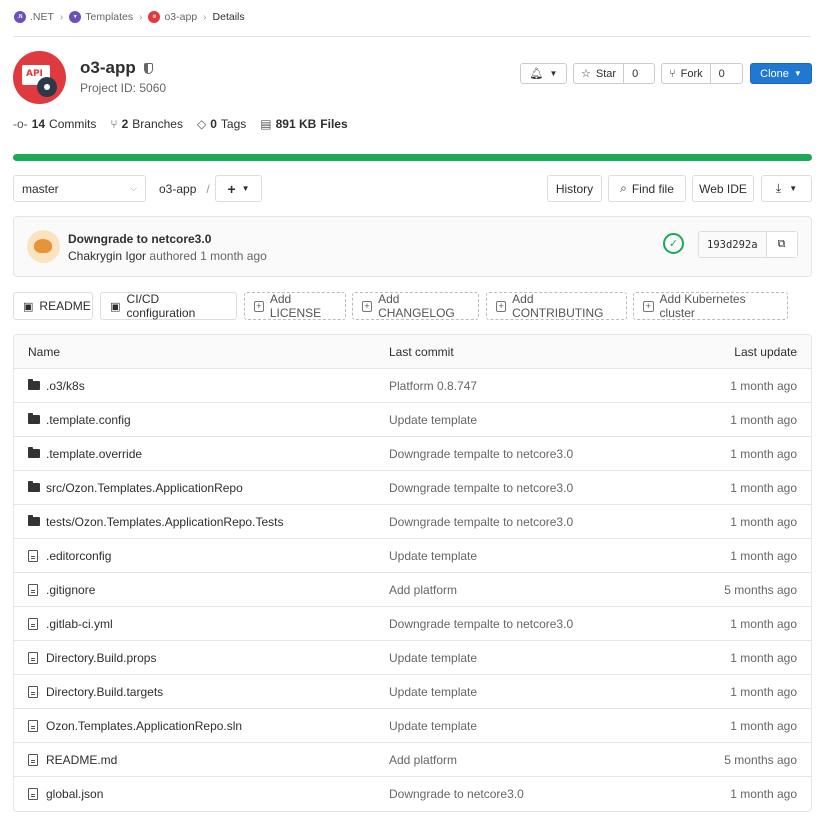 This screenshot has width=824, height=823. Describe the element at coordinates (75, 17) in the screenshot. I see `templates-group-icon: ▼` at that location.